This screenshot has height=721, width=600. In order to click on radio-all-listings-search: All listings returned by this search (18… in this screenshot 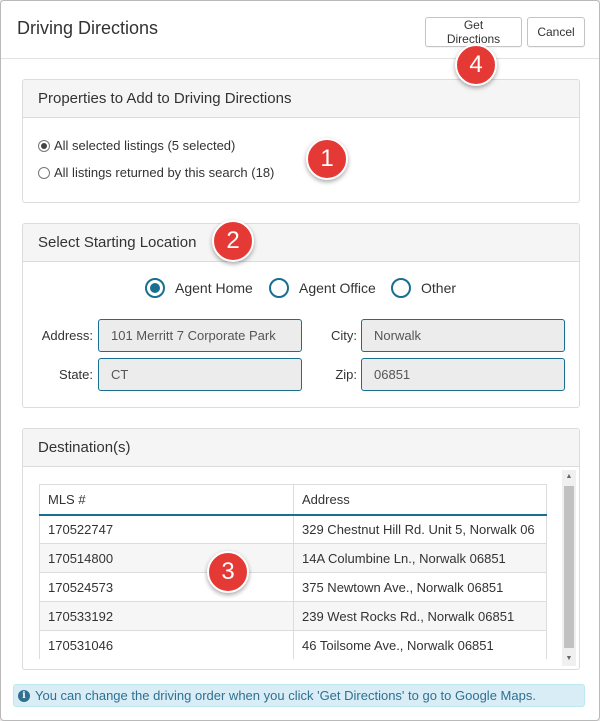, I will do `click(156, 172)`.